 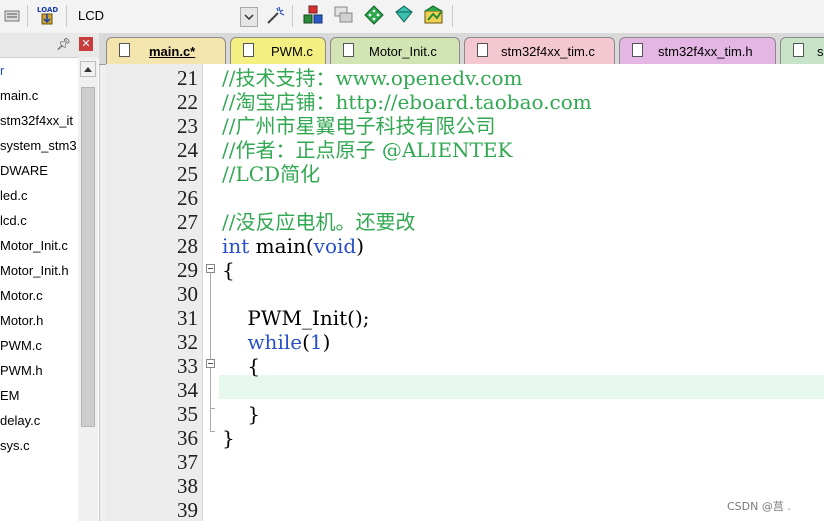 I want to click on project-tree-group: EM, so click(x=10, y=396).